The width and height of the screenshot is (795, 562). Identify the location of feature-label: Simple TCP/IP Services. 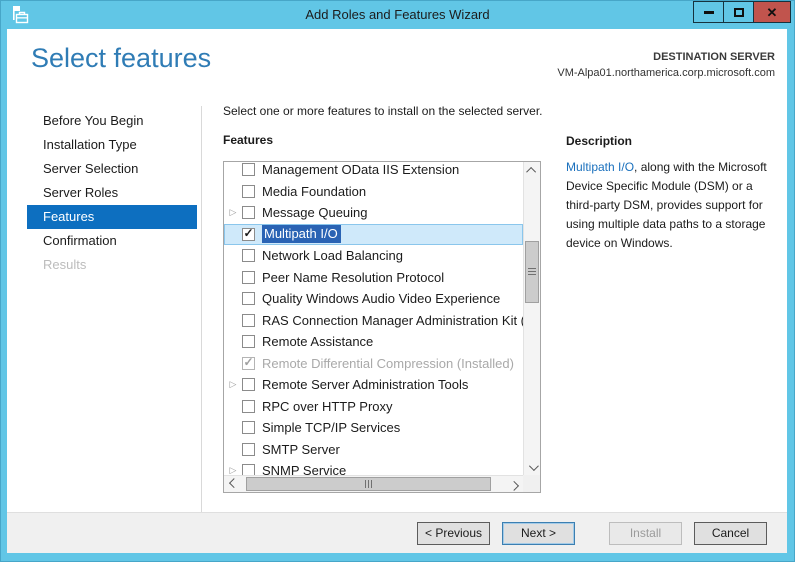
(331, 428).